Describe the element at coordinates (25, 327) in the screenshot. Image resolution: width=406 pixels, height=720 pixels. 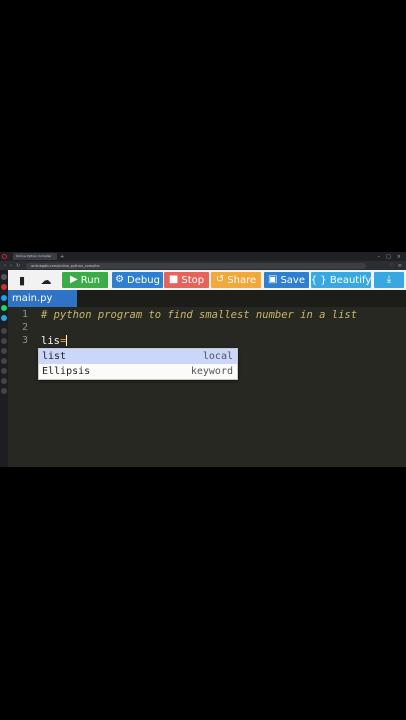
I see `line-number: 2` at that location.